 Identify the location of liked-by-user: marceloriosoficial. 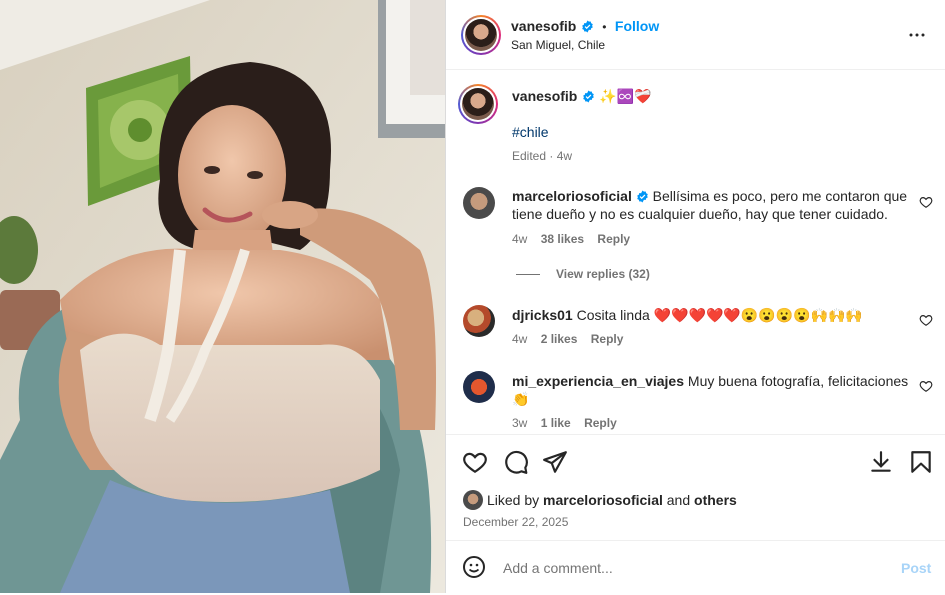
(603, 500).